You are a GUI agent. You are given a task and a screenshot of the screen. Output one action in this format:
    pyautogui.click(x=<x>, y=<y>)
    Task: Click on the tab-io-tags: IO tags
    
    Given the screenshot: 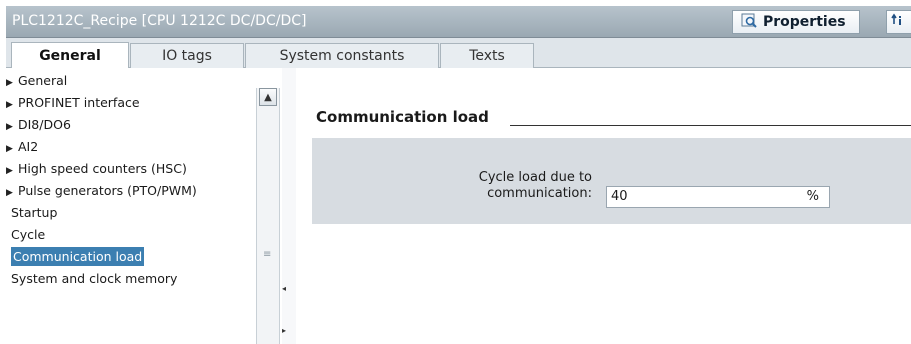 What is the action you would take?
    pyautogui.click(x=187, y=55)
    